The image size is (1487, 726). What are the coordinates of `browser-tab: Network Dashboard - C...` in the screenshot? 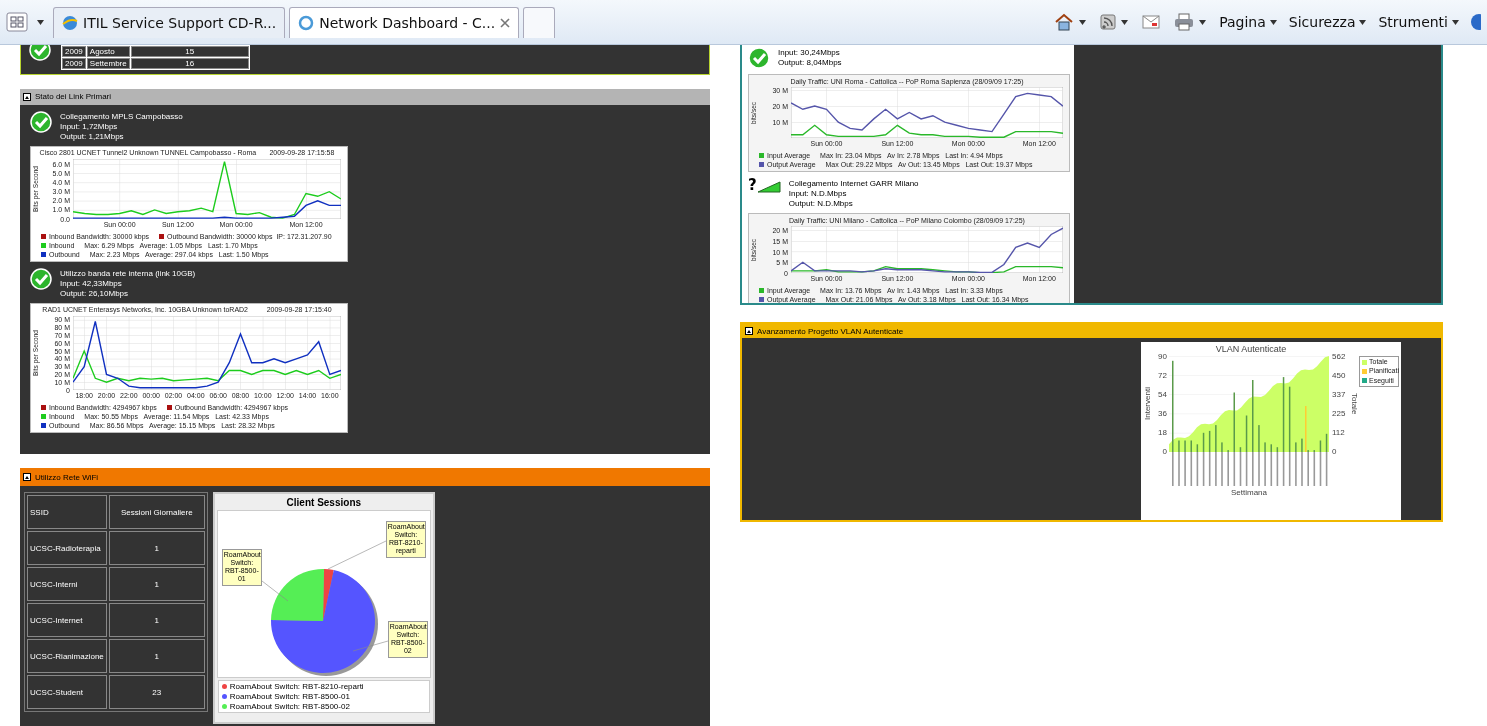 It's located at (404, 22).